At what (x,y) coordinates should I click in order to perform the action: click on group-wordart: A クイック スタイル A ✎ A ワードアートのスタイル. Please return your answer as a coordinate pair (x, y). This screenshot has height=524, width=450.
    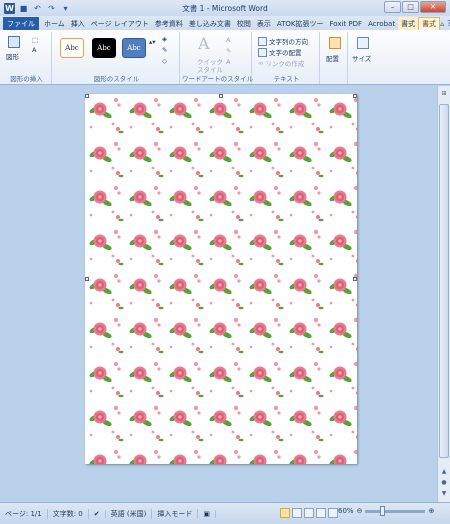
    Looking at the image, I should click on (218, 58).